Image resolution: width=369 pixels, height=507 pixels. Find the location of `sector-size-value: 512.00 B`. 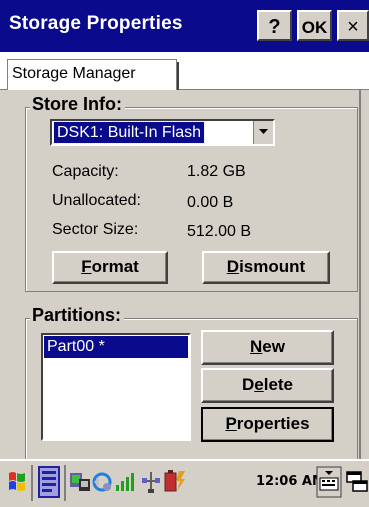

sector-size-value: 512.00 B is located at coordinates (219, 231).